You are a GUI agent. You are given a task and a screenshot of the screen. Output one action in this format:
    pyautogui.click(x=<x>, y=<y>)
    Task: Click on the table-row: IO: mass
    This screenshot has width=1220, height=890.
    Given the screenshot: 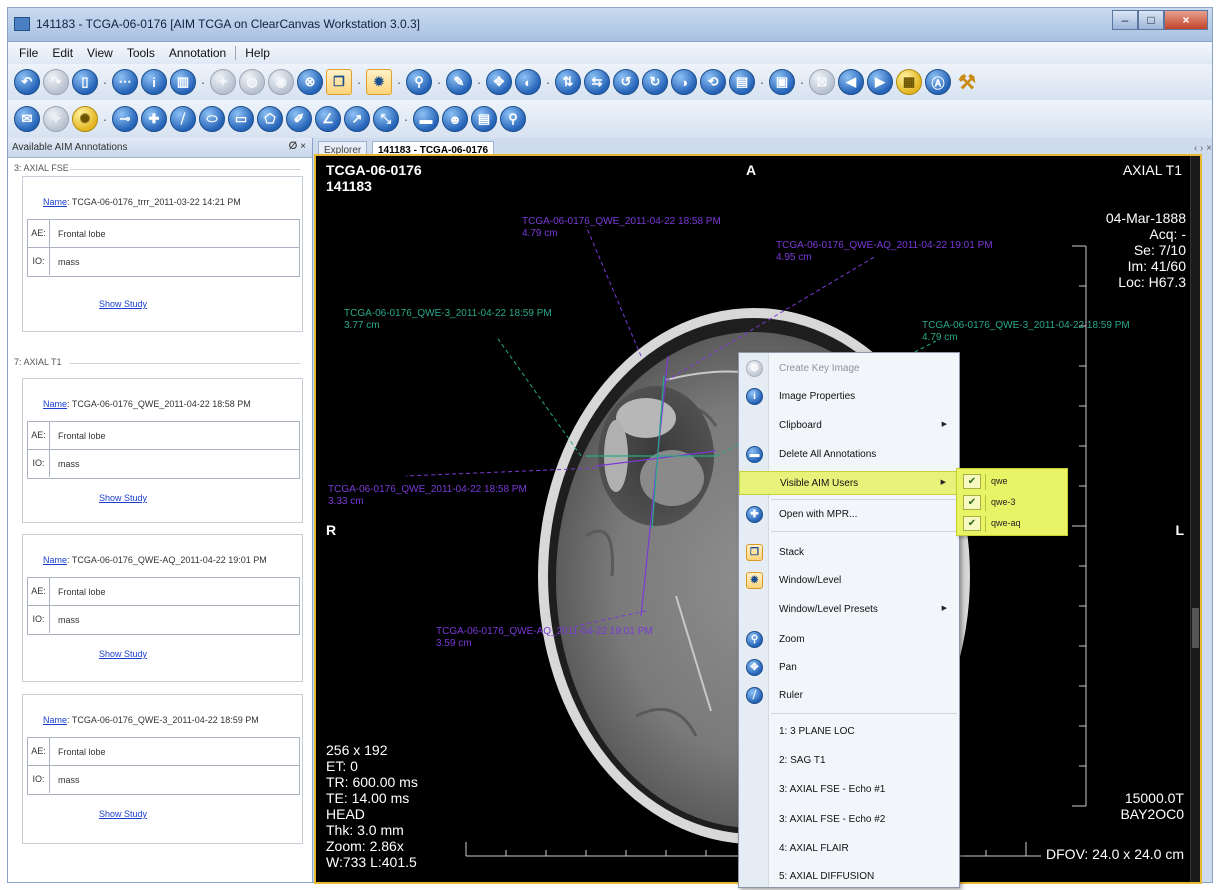 What is the action you would take?
    pyautogui.click(x=163, y=780)
    